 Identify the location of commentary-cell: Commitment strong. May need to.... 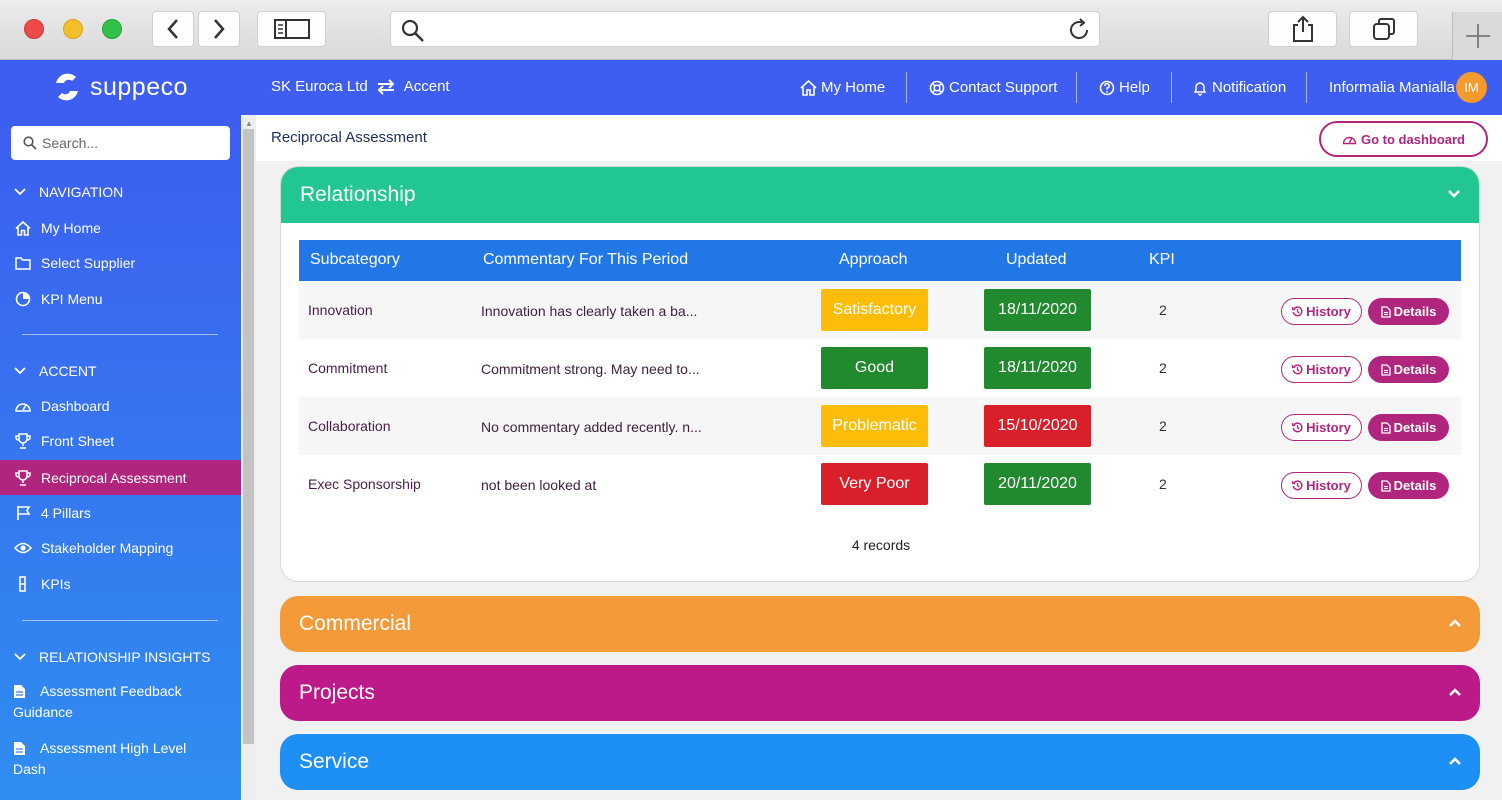
(590, 369).